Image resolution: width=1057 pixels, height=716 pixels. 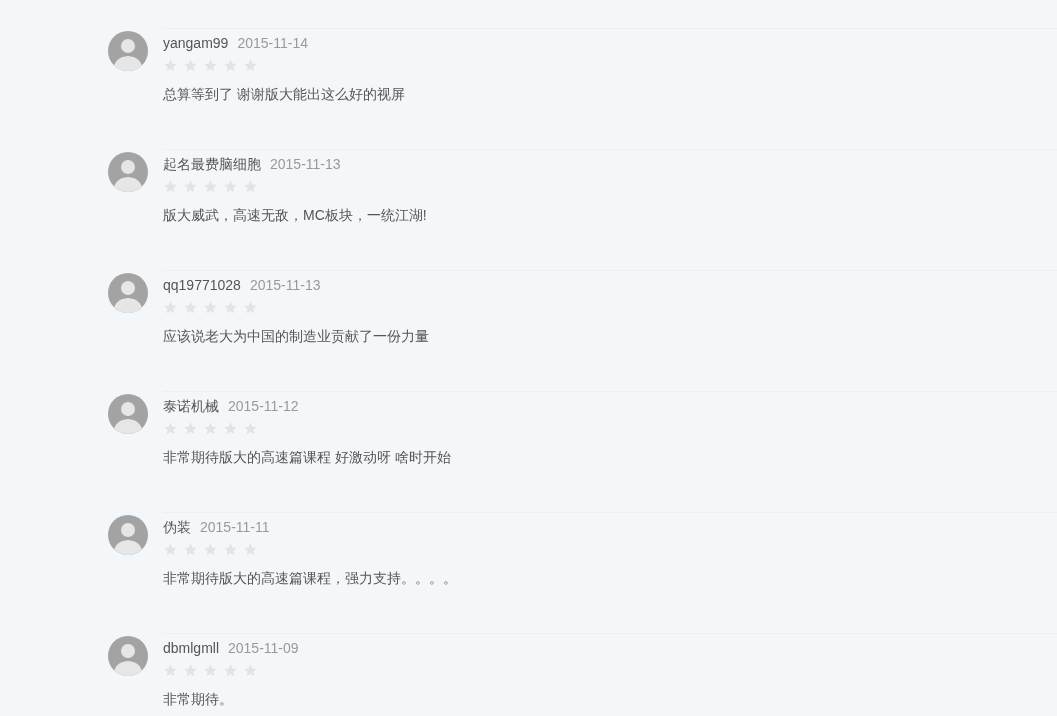 What do you see at coordinates (263, 648) in the screenshot?
I see `comment-date: 2015-11-09` at bounding box center [263, 648].